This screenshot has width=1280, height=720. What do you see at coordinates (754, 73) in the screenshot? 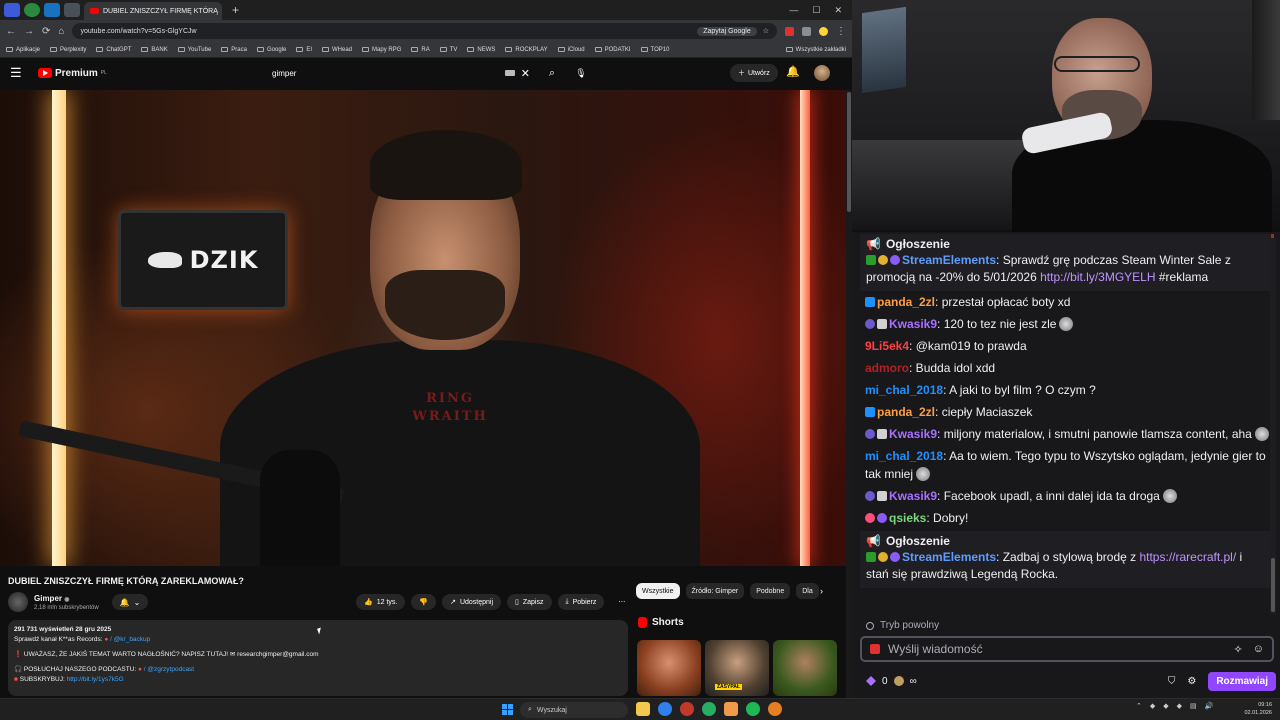
I see `create-button: ＋ Utwórz` at bounding box center [754, 73].